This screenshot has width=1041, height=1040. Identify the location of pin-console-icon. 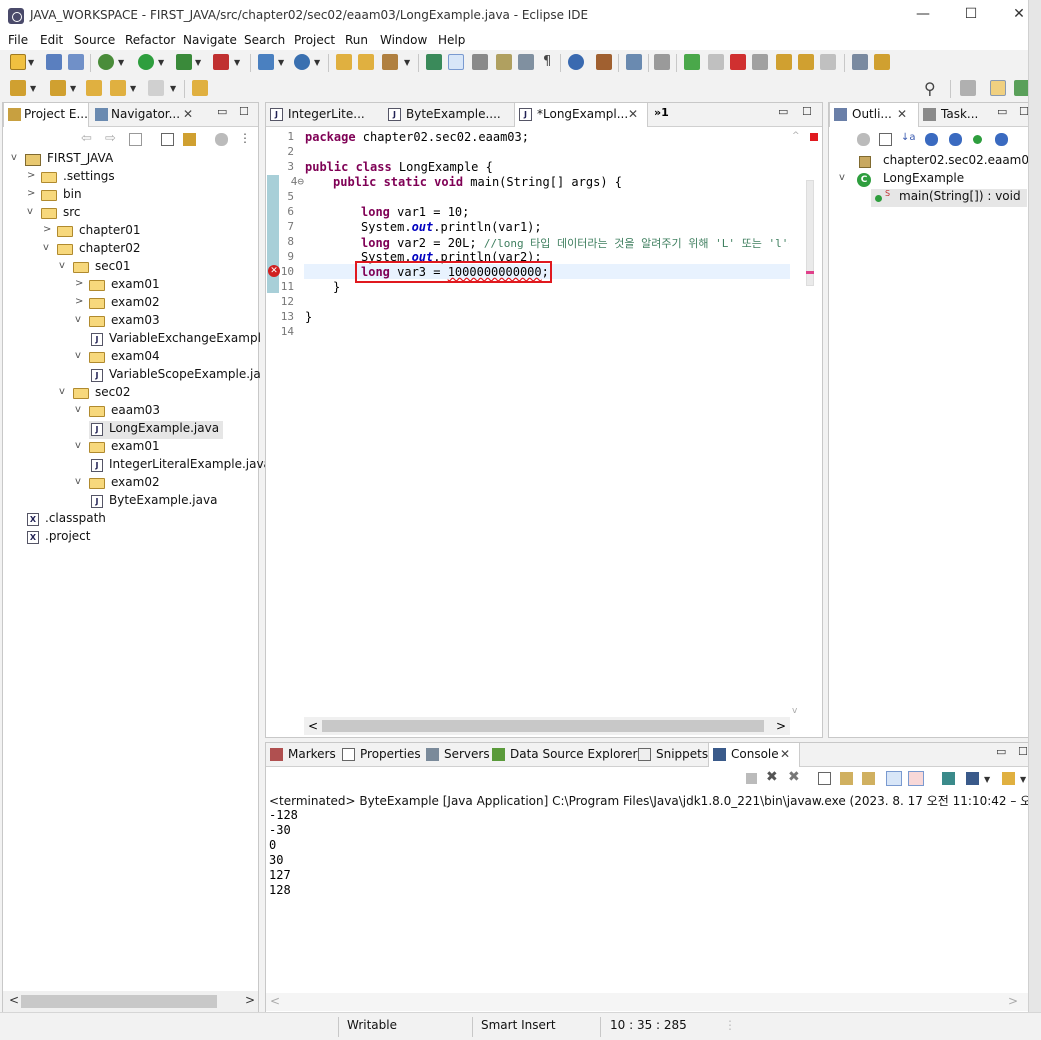
(948, 778).